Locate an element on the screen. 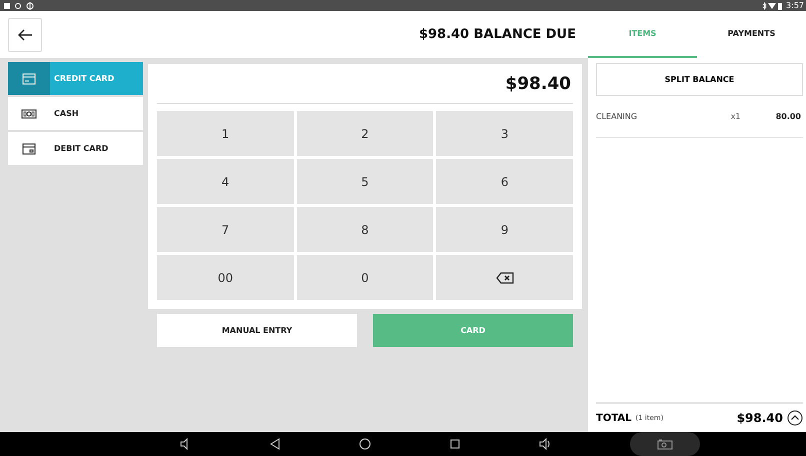 The height and width of the screenshot is (456, 806). total-label: TOTAL is located at coordinates (614, 418).